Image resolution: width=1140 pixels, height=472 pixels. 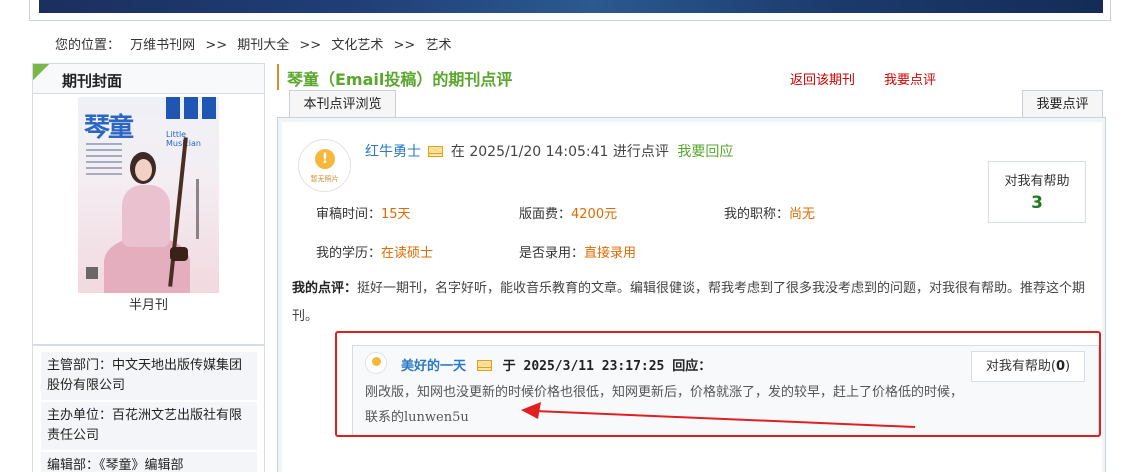 What do you see at coordinates (691, 77) in the screenshot?
I see `review-title-bar: 琴童（Email投稿）的期刊点评 返回该期刊 我要点评` at bounding box center [691, 77].